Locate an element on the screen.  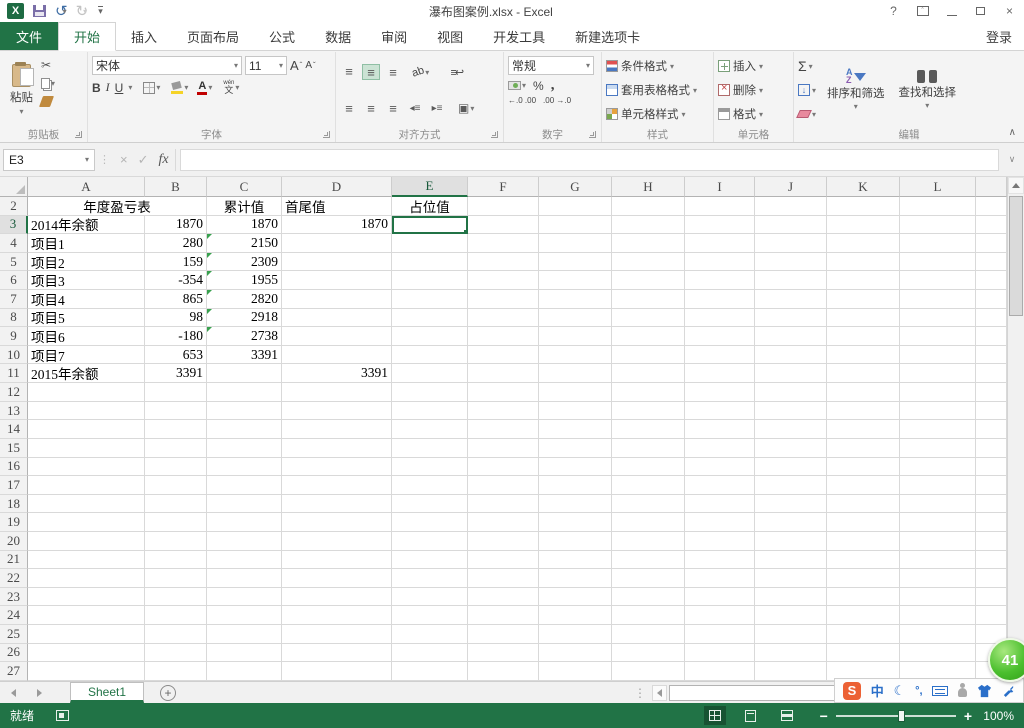
cell-L22 is located at coordinates (938, 578).